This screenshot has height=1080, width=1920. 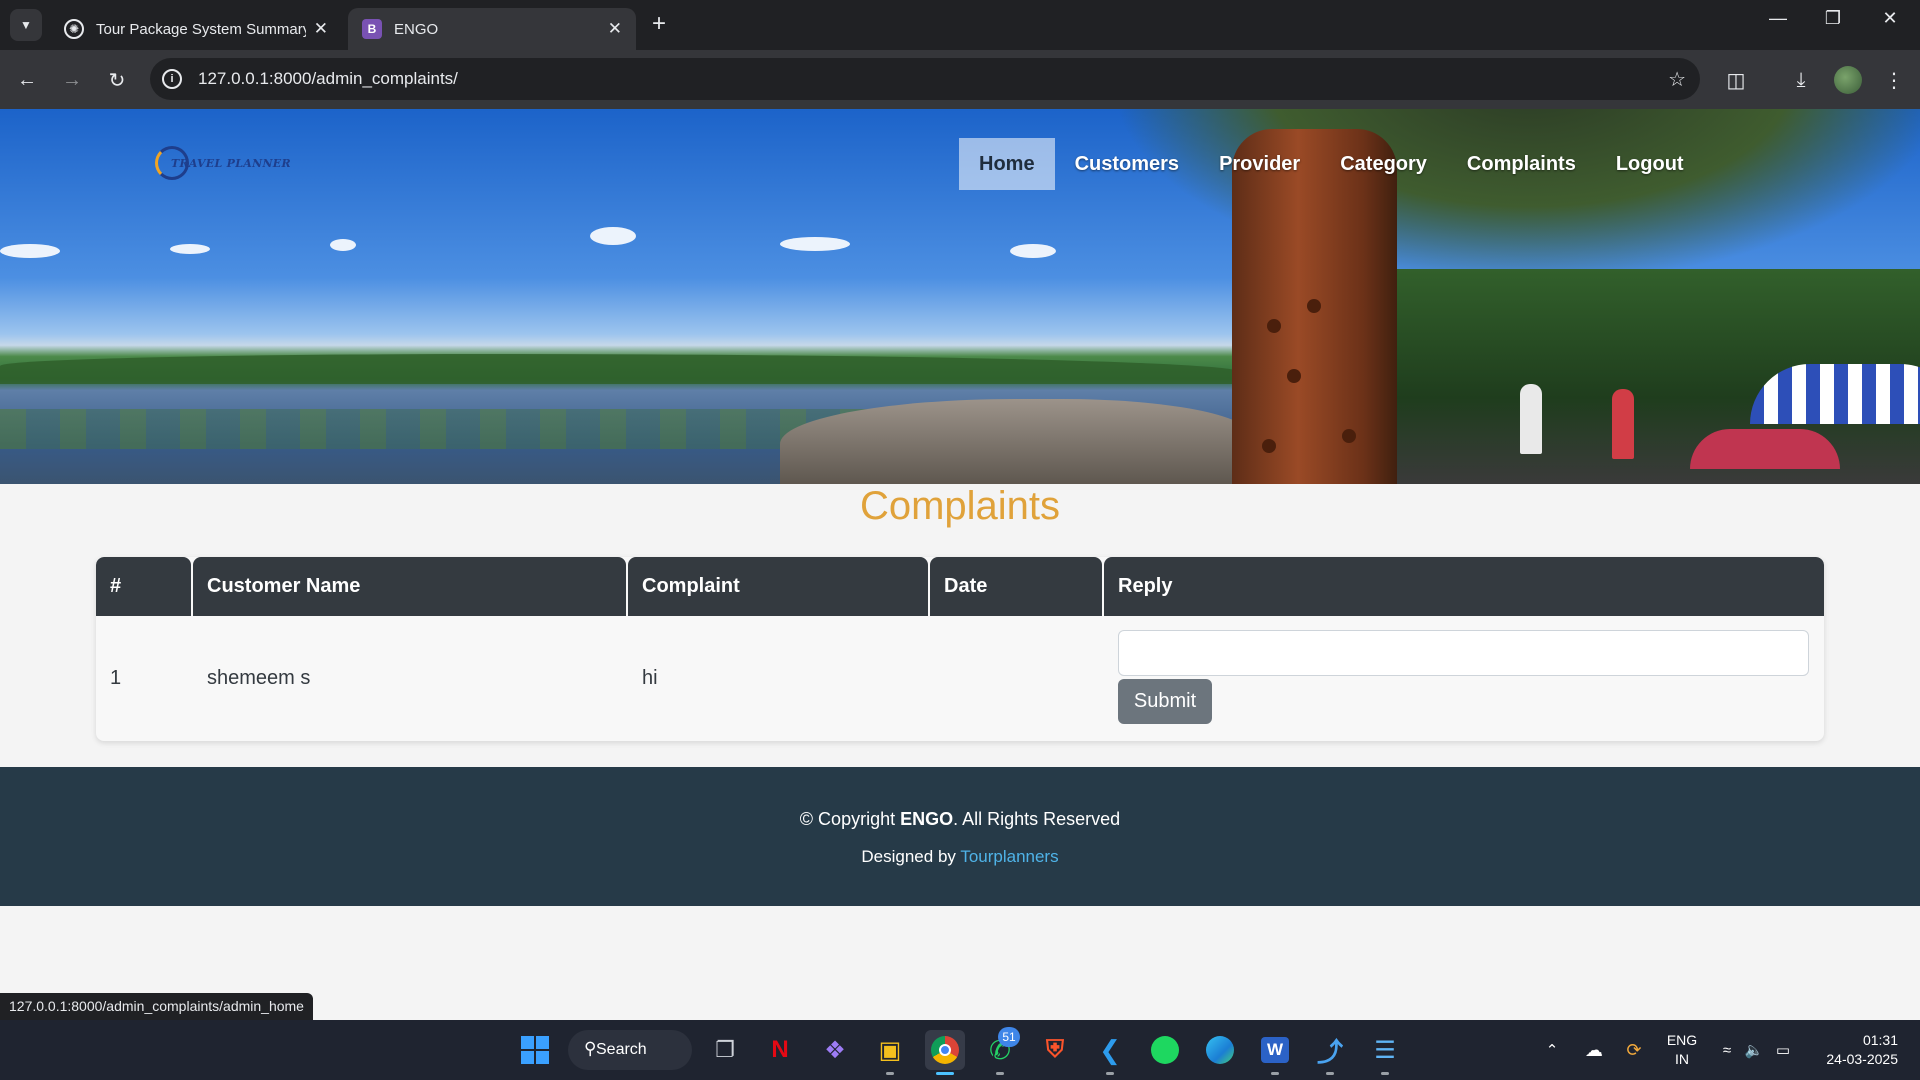 I want to click on onedrive-cloud-icon: ☁, so click(x=1594, y=1050).